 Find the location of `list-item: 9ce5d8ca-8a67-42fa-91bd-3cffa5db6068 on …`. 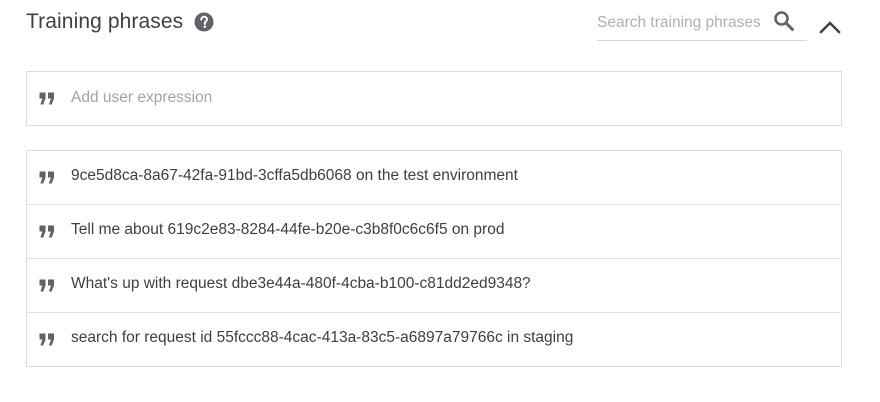

list-item: 9ce5d8ca-8a67-42fa-91bd-3cffa5db6068 on … is located at coordinates (434, 178).